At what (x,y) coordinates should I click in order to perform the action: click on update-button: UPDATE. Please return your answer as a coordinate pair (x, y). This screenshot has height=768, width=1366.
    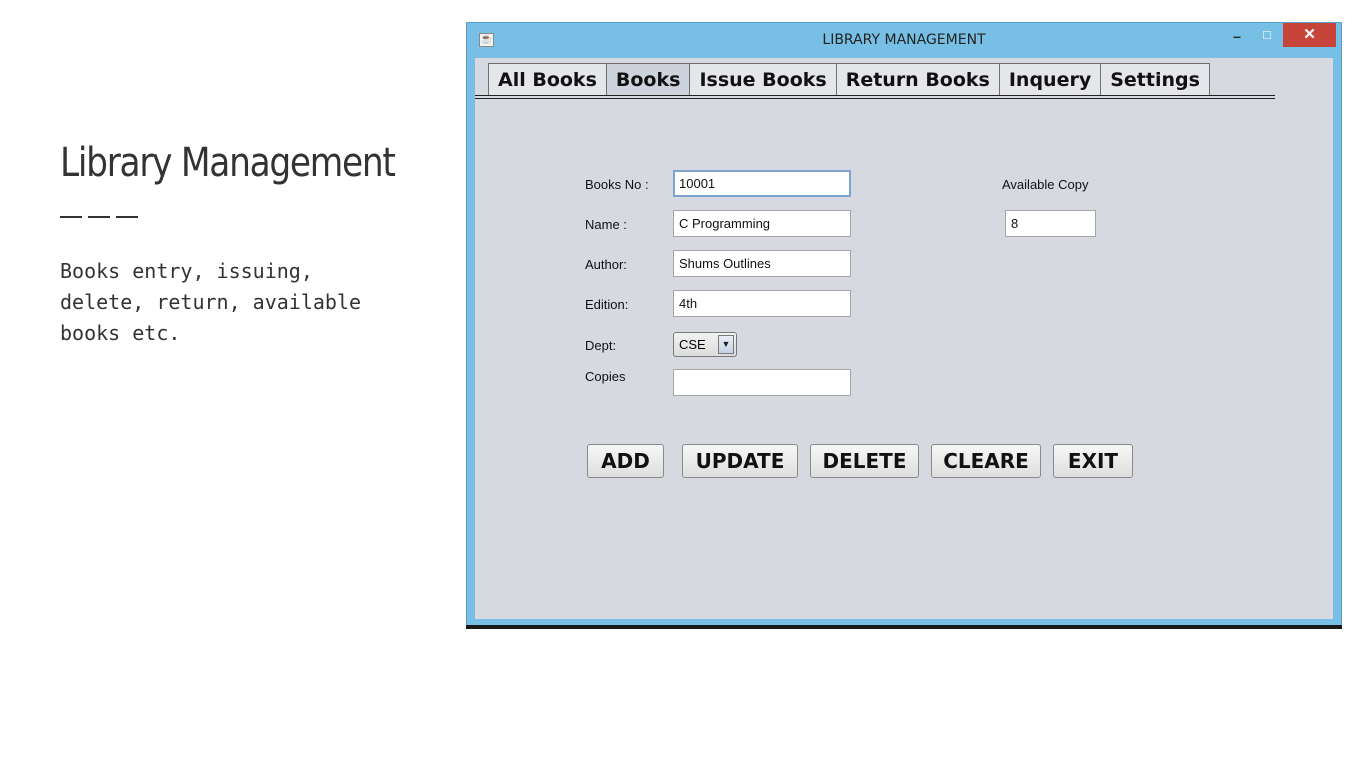
    Looking at the image, I should click on (740, 461).